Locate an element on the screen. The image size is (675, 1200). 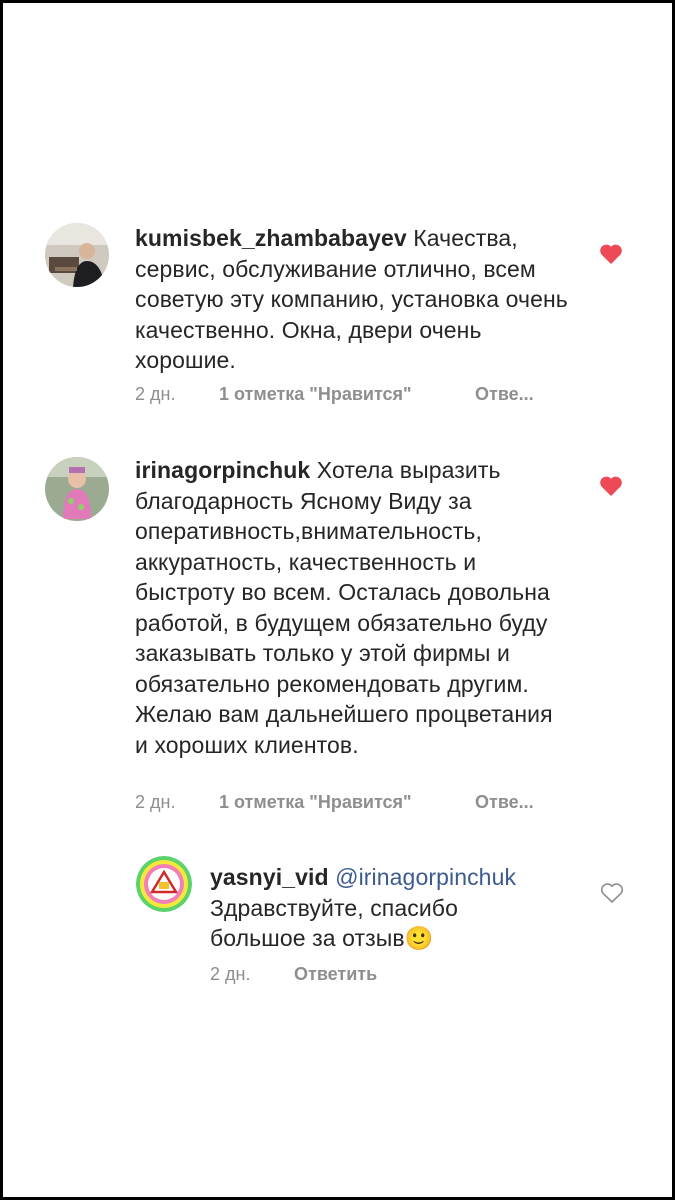
comment-meta: 2 дн. Ответить is located at coordinates (360, 976).